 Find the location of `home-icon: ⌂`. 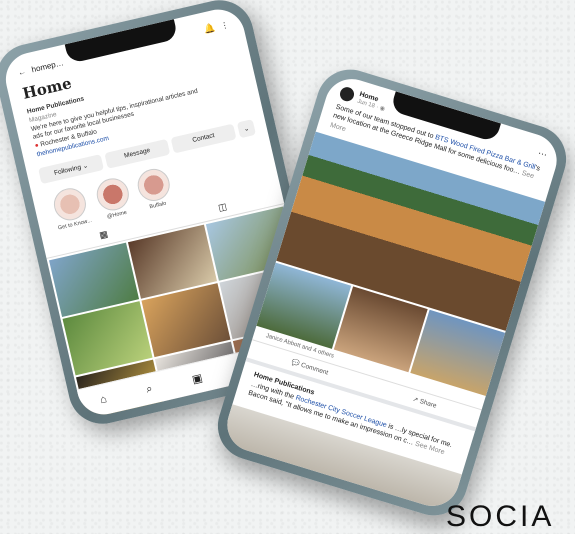

home-icon: ⌂ is located at coordinates (103, 399).